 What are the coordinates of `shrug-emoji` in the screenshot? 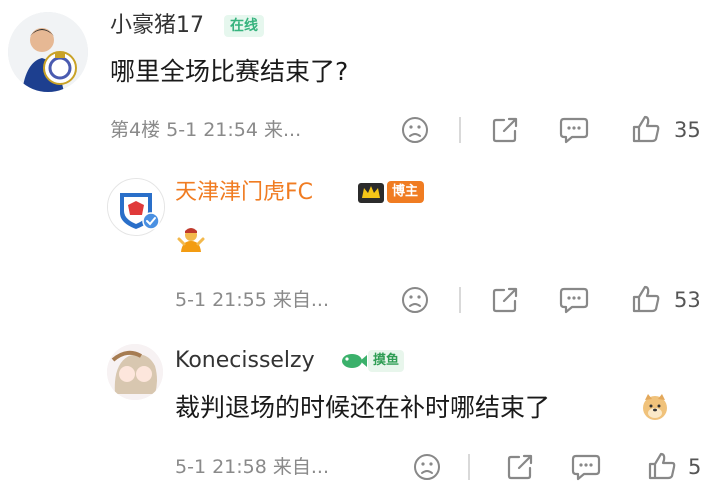 It's located at (191, 242).